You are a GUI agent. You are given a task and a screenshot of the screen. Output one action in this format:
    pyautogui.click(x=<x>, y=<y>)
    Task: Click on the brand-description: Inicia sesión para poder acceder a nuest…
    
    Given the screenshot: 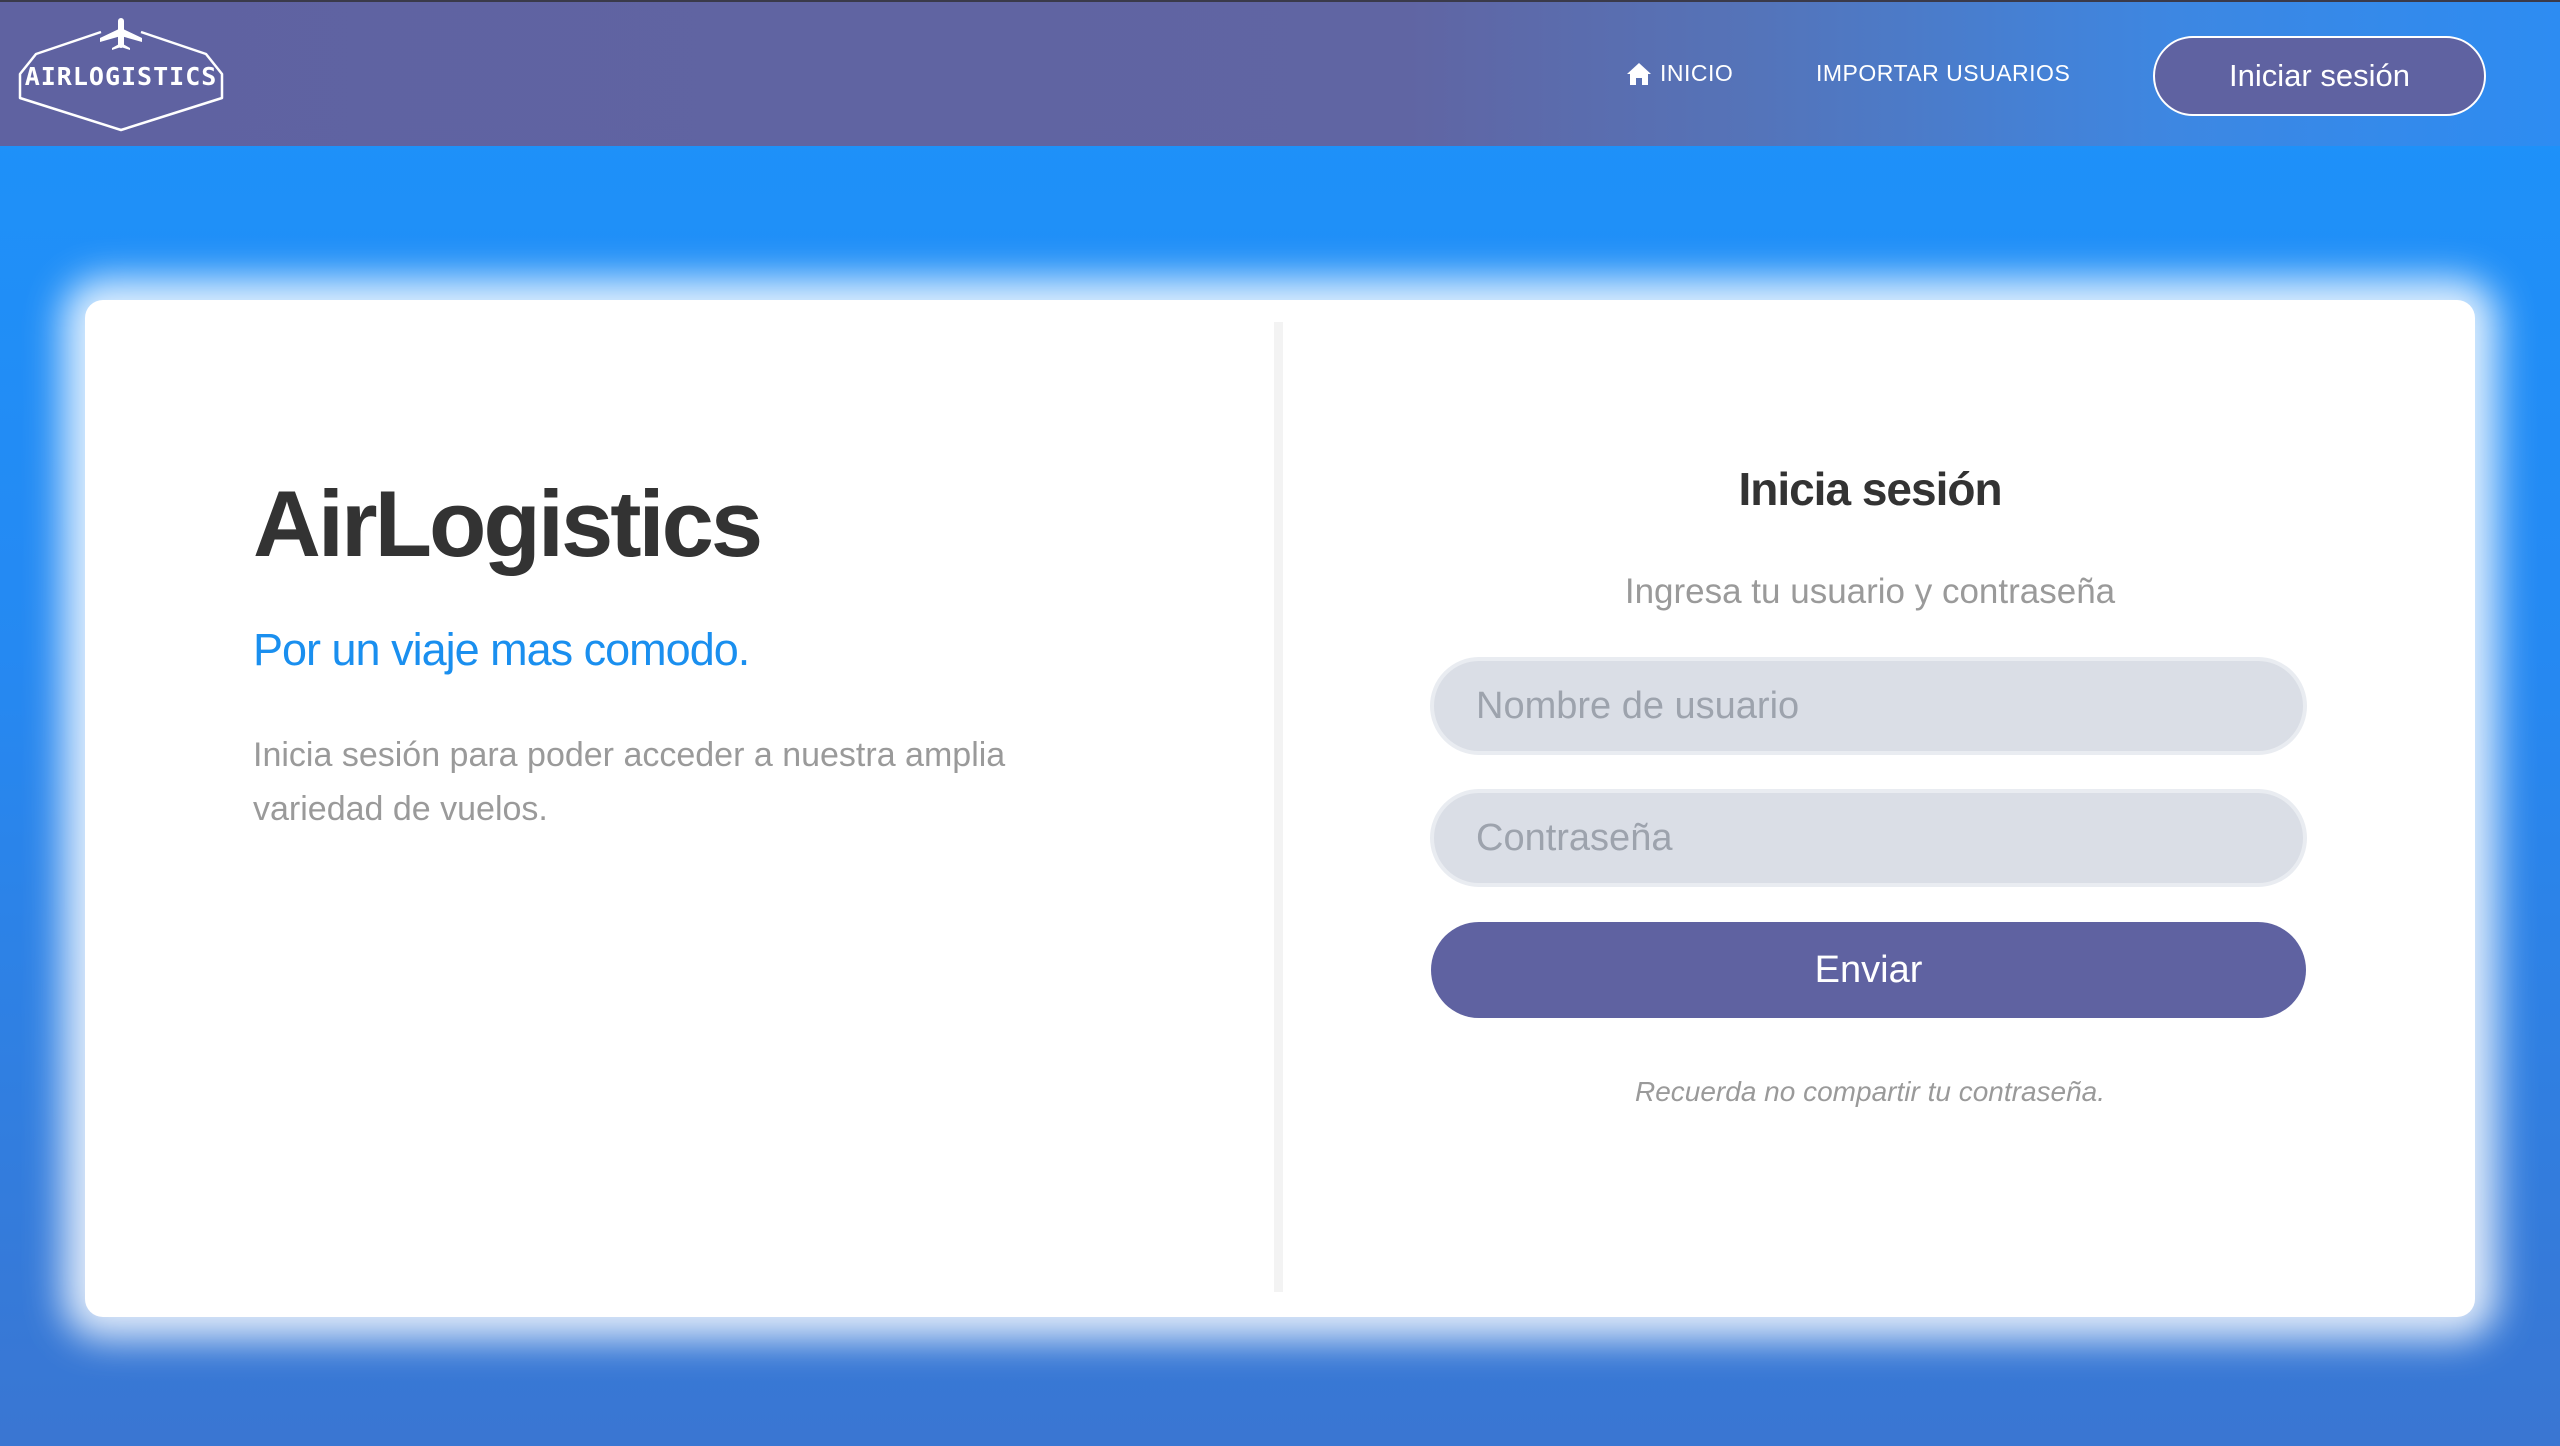 What is the action you would take?
    pyautogui.click(x=629, y=782)
    